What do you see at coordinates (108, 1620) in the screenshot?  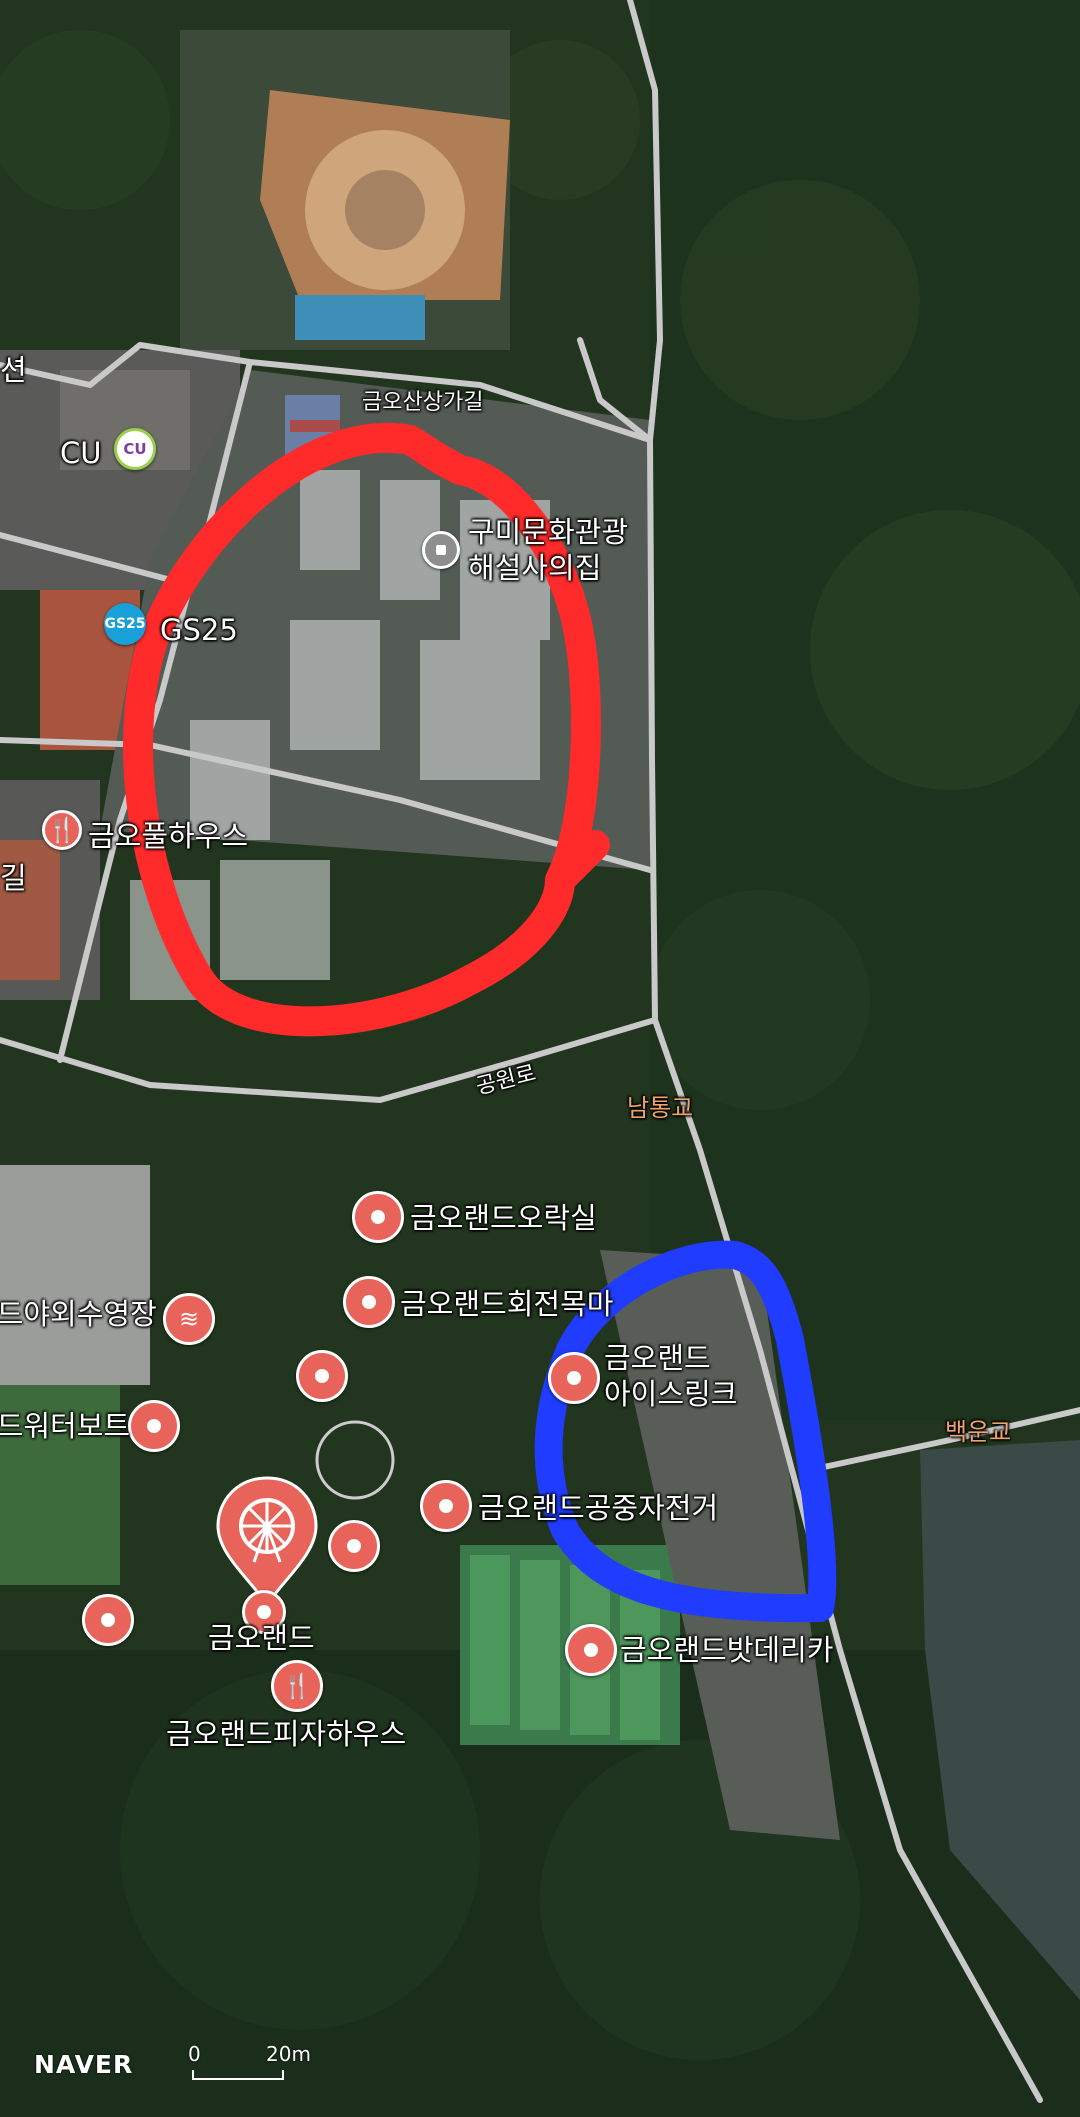 I see `ride-pin-2-icon` at bounding box center [108, 1620].